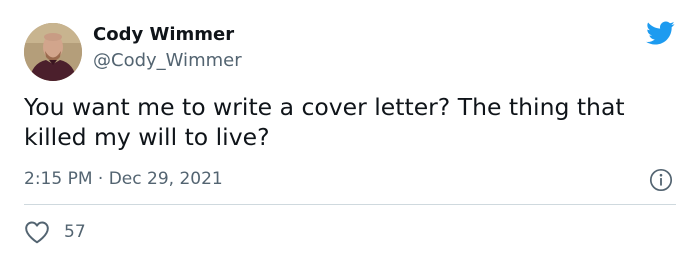  What do you see at coordinates (58, 179) in the screenshot?
I see `tweet-time: 2:15 PM` at bounding box center [58, 179].